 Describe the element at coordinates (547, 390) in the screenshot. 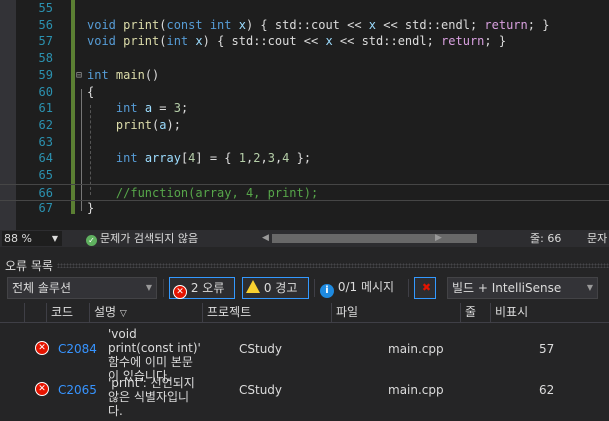

I see `error-line: 62` at that location.